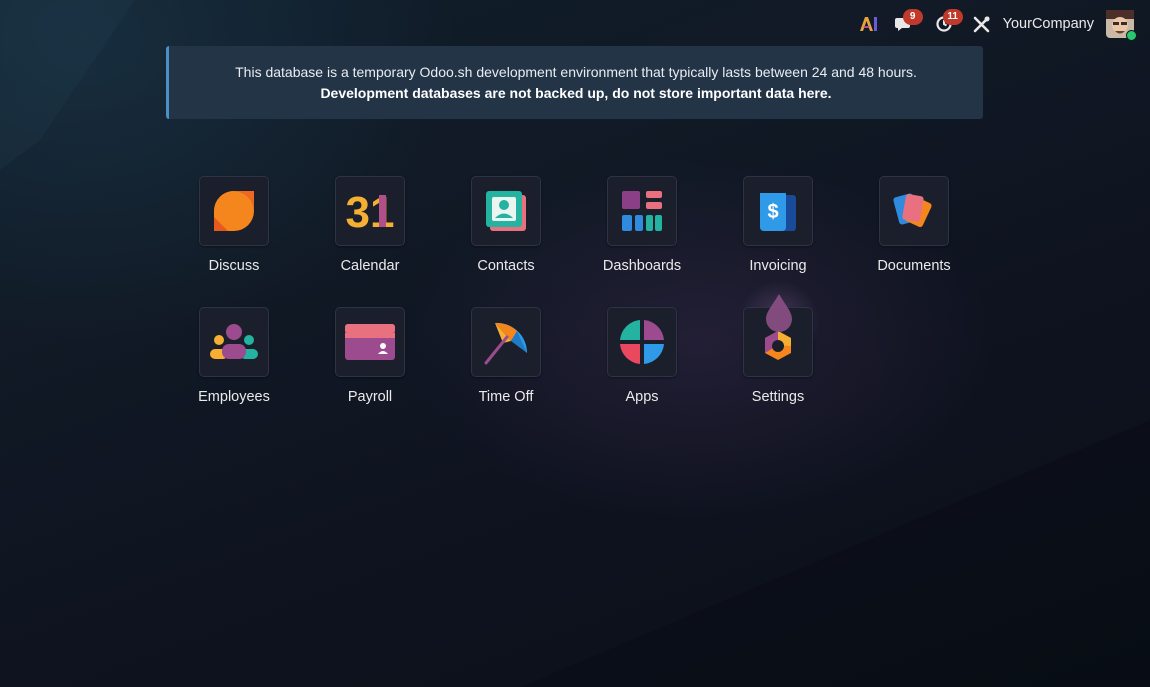 The image size is (1150, 687). What do you see at coordinates (506, 342) in the screenshot?
I see `time-off-icon` at bounding box center [506, 342].